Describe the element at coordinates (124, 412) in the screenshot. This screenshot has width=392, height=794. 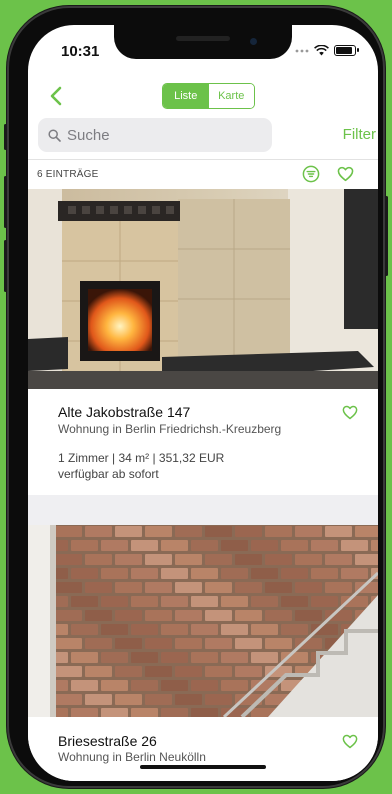
I see `listing-title: Alte Jakobstraße 147` at that location.